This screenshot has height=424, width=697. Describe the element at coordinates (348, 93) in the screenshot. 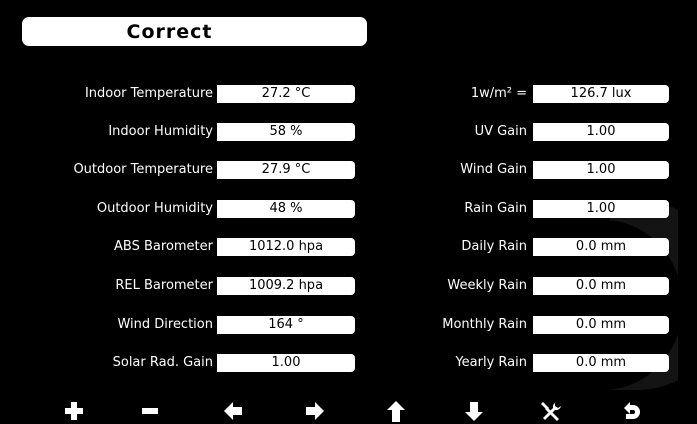

I see `lux-conversion-row: 1w/m² = 126.7 lux` at that location.